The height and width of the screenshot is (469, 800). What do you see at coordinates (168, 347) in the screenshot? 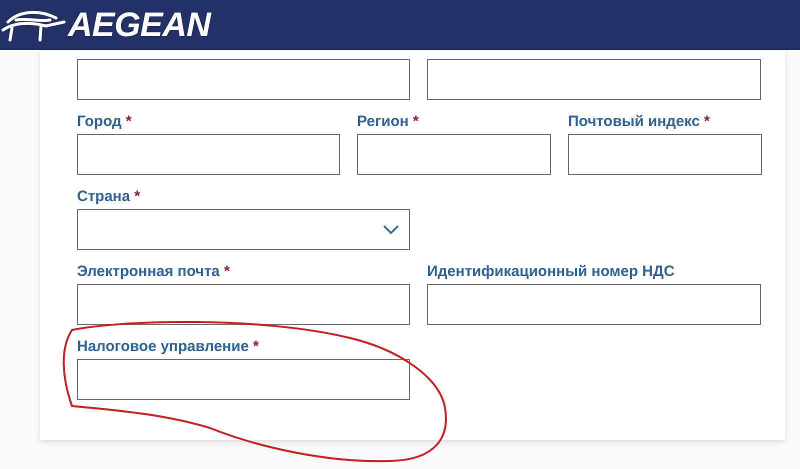
I see `field-label: Налоговое управление *` at bounding box center [168, 347].